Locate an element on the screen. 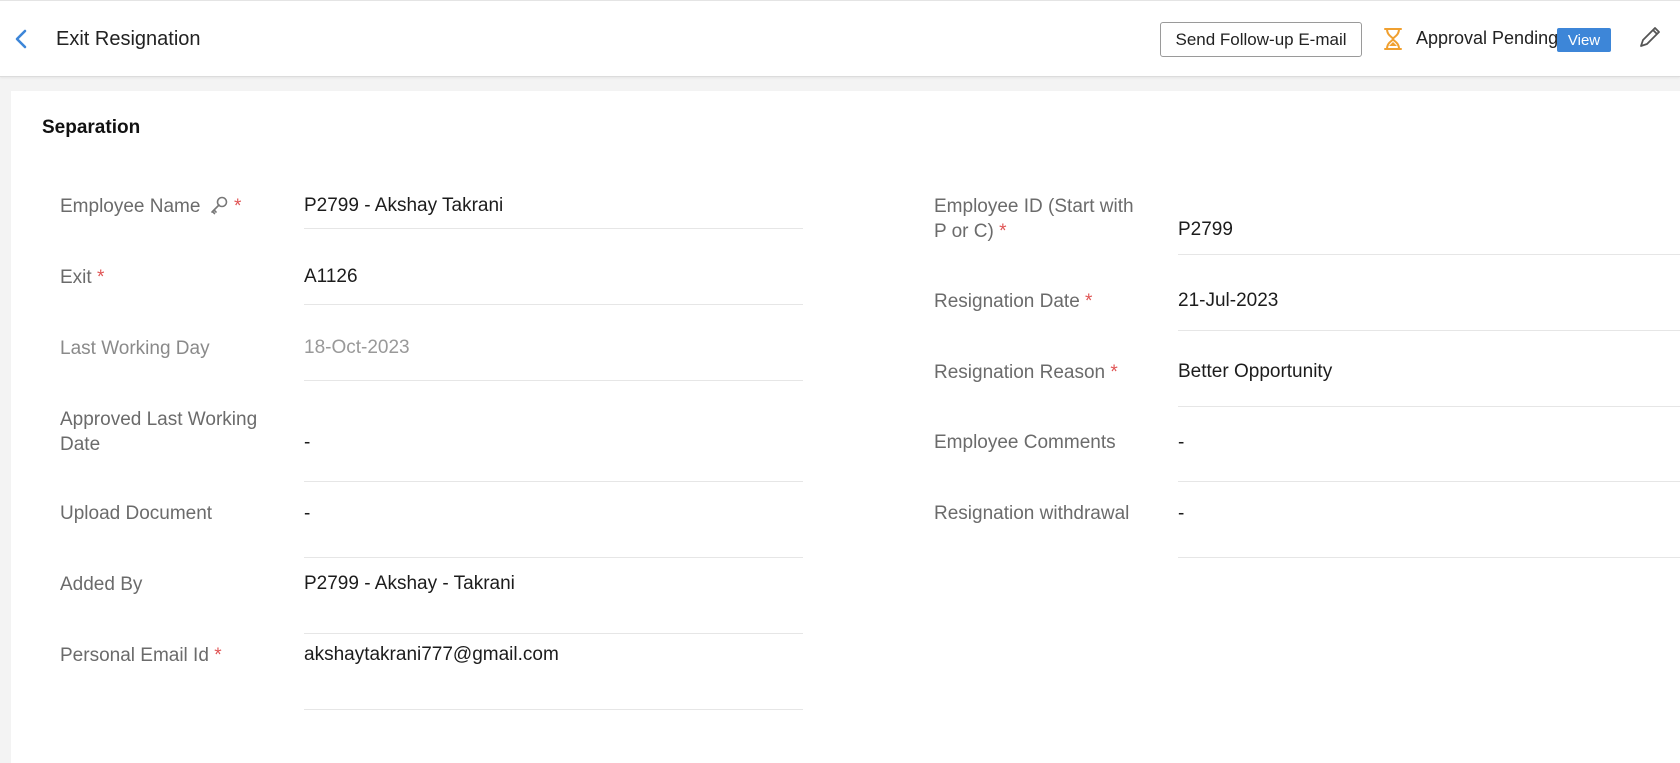  employee-comments-label: Employee Comments is located at coordinates (1025, 442).